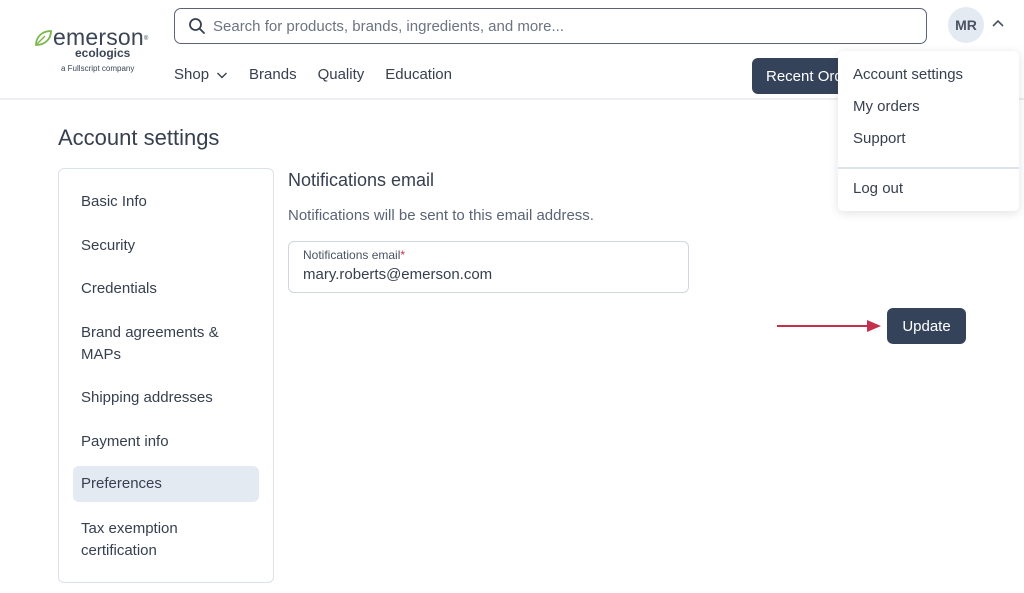  Describe the element at coordinates (829, 326) in the screenshot. I see `arrow-annotation-icon` at that location.